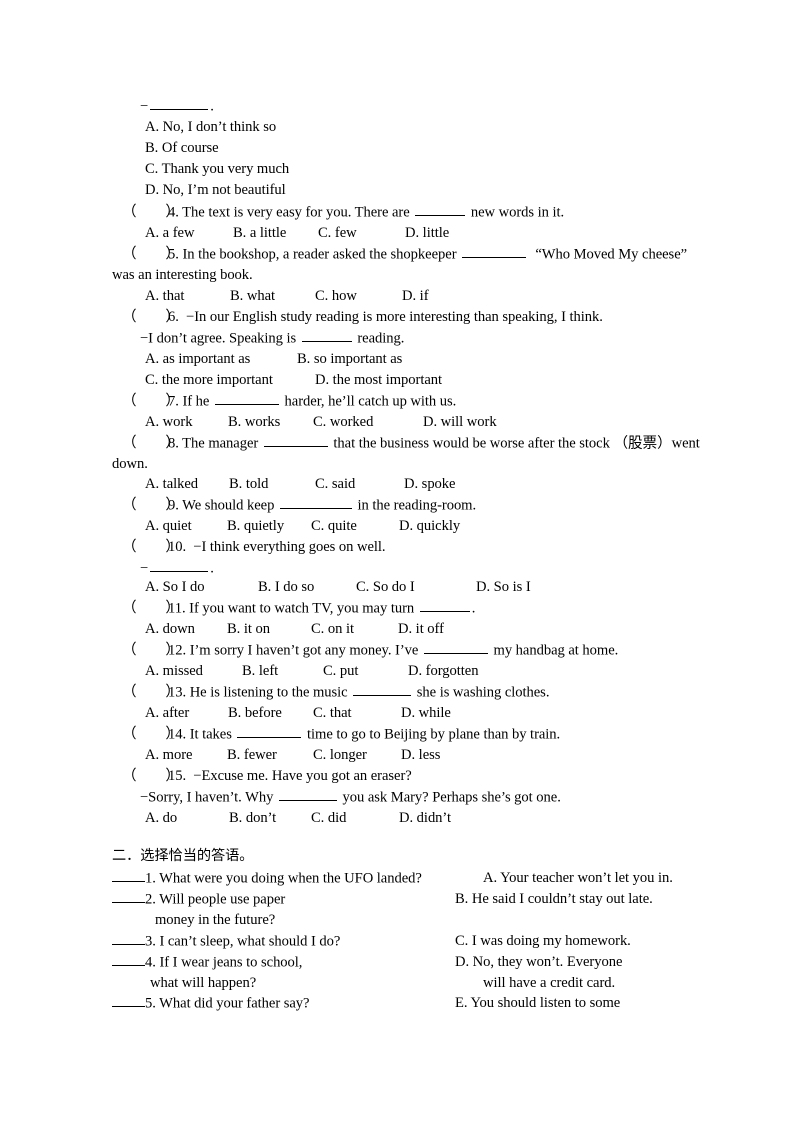  I want to click on q5-opt-a: A. that, so click(187, 296).